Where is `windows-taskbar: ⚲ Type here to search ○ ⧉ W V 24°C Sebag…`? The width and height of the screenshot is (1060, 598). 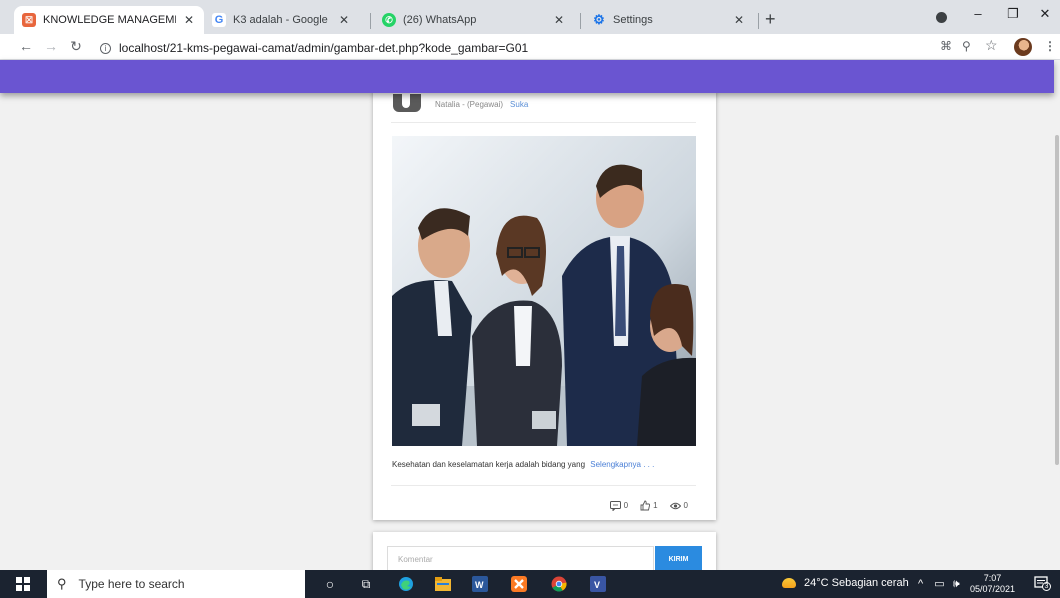 windows-taskbar: ⚲ Type here to search ○ ⧉ W V 24°C Sebag… is located at coordinates (530, 584).